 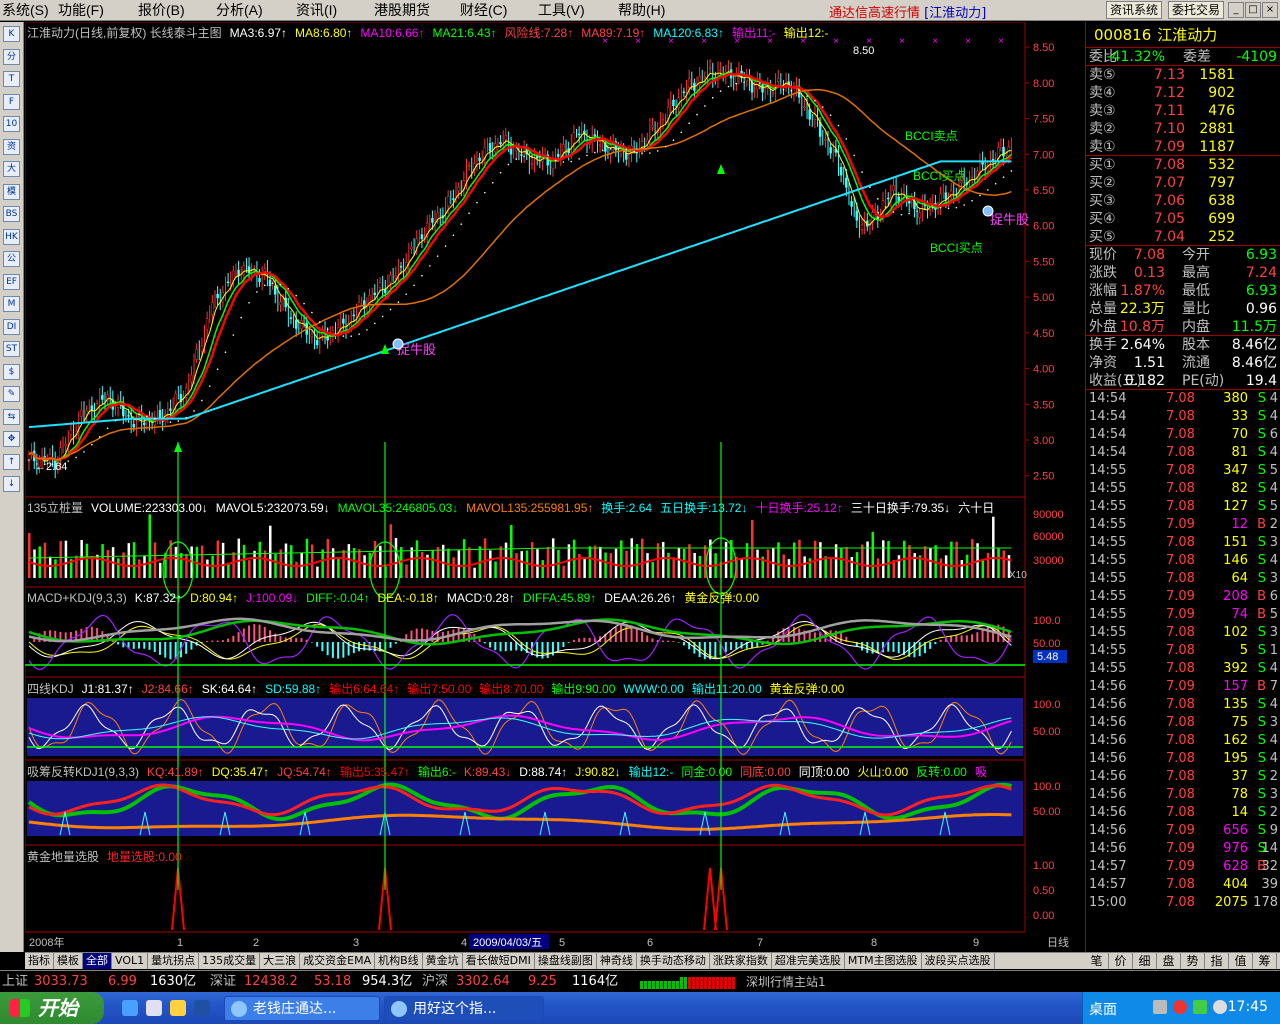 What do you see at coordinates (1134, 10) in the screenshot?
I see `news-system-button: 资讯系统` at bounding box center [1134, 10].